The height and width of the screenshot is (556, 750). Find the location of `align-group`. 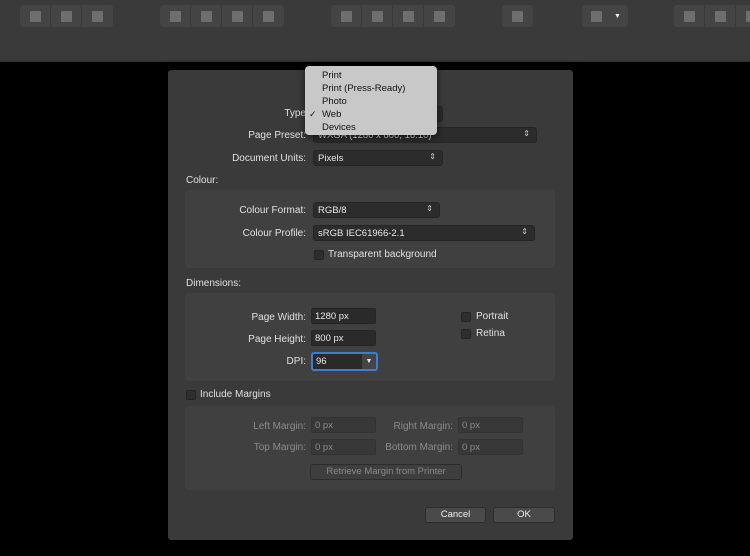

align-group is located at coordinates (517, 16).